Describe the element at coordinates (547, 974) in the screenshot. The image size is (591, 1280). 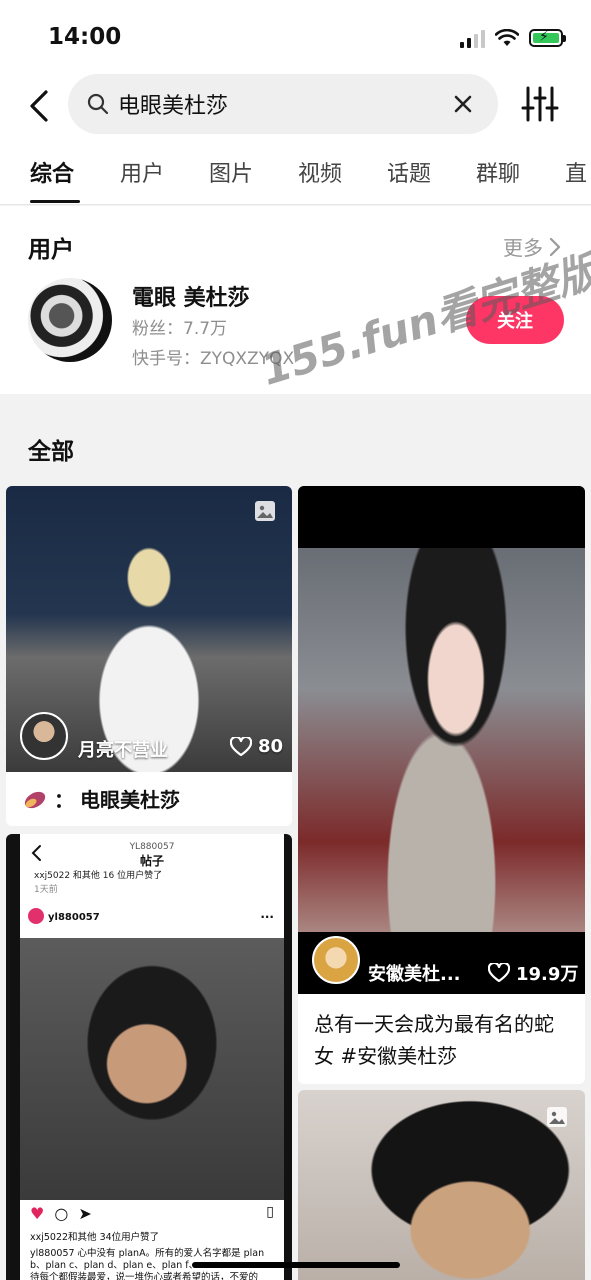
I see `likes-value: 19.9万` at that location.